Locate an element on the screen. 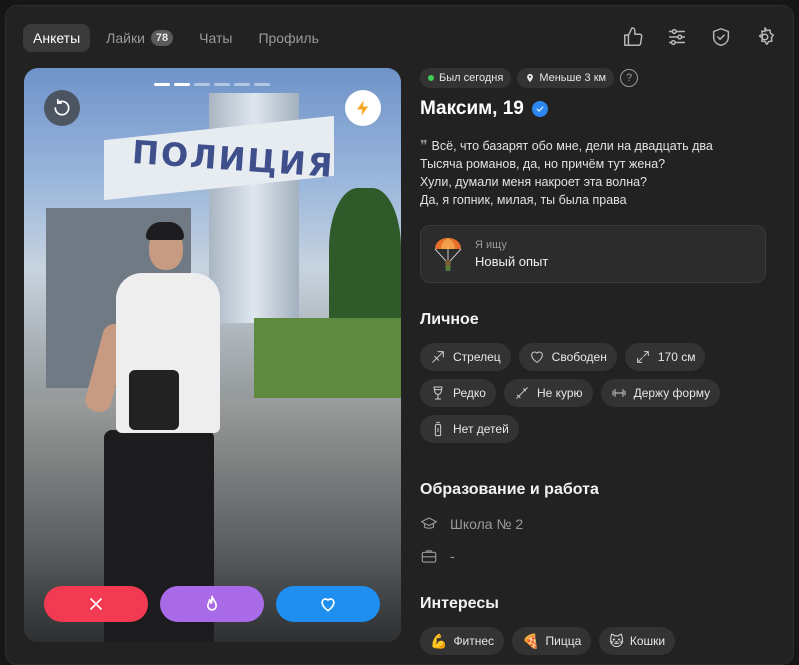 This screenshot has width=799, height=665. status-chips: Был сегодня Меньше 3 км ? is located at coordinates (595, 78).